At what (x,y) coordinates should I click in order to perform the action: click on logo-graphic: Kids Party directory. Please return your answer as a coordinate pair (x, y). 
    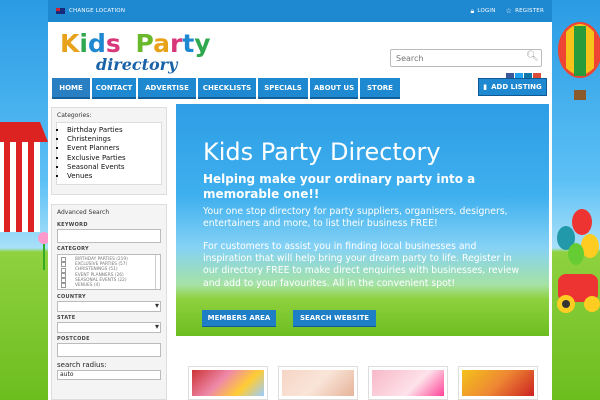
    Looking at the image, I should click on (135, 51).